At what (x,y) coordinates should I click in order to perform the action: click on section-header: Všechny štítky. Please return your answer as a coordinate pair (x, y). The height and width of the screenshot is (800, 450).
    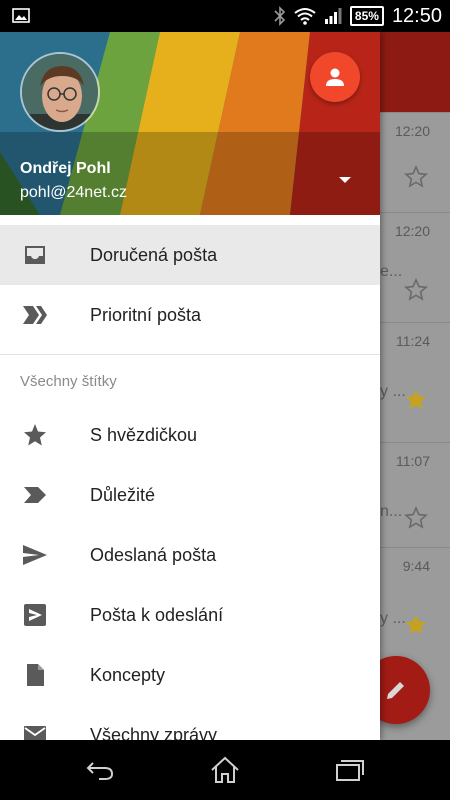
    Looking at the image, I should click on (68, 381).